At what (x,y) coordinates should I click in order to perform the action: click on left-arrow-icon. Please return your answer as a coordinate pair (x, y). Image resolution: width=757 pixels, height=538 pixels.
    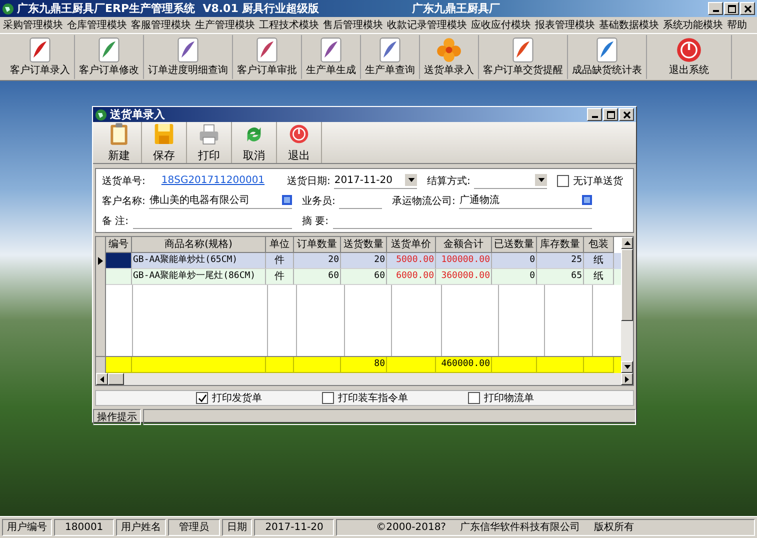
    Looking at the image, I should click on (102, 379).